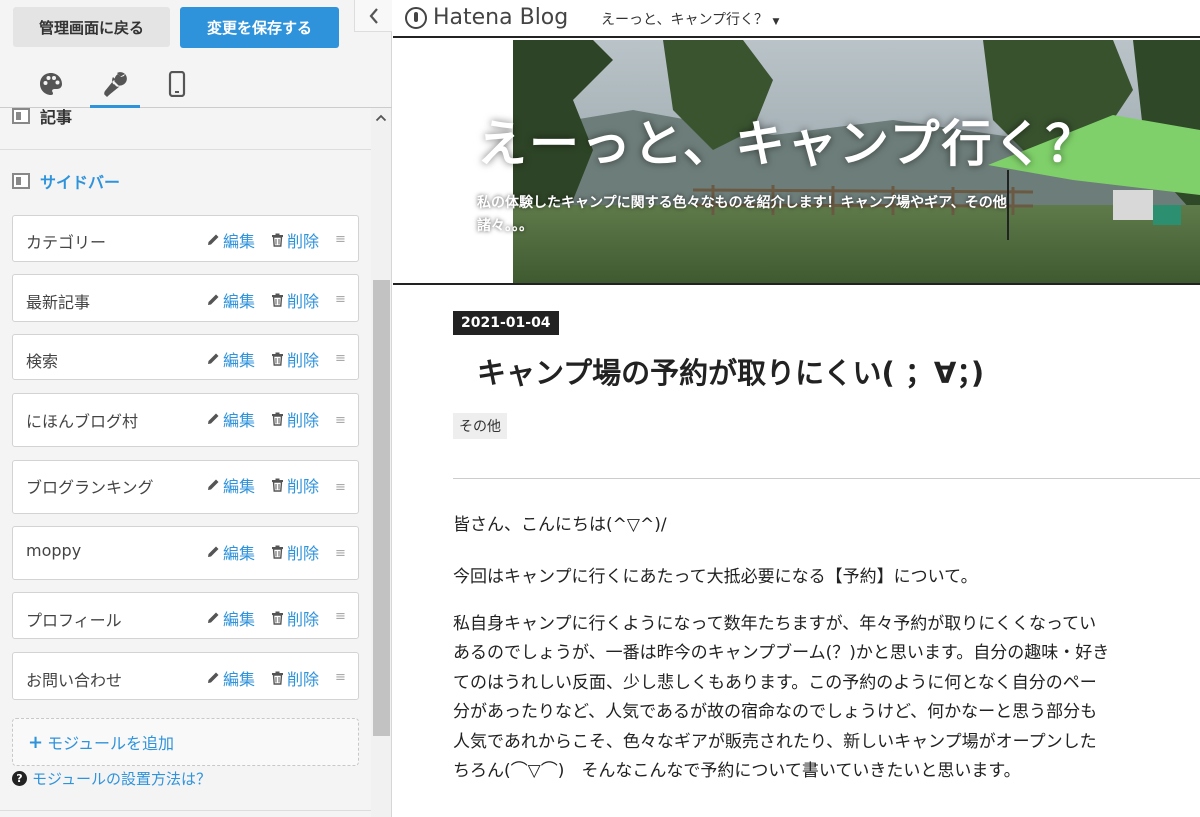  What do you see at coordinates (715, 577) in the screenshot?
I see `article-paragraph: 今回はキャンプに行くにあたって大抵必要になる【予約】について。` at bounding box center [715, 577].